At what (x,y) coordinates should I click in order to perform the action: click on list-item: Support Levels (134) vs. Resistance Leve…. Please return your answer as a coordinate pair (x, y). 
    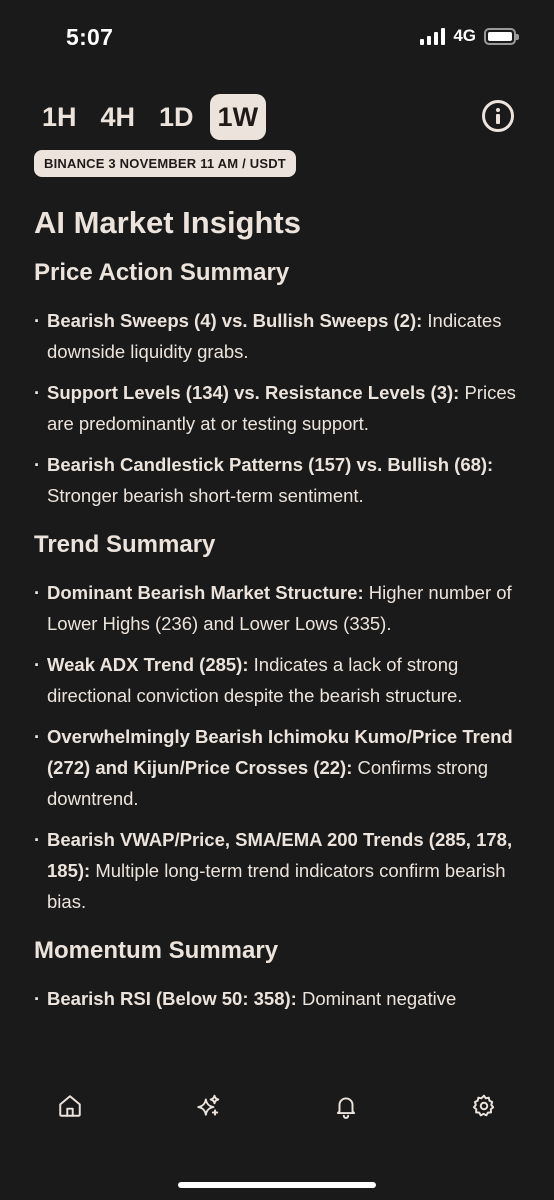
    Looking at the image, I should click on (279, 408).